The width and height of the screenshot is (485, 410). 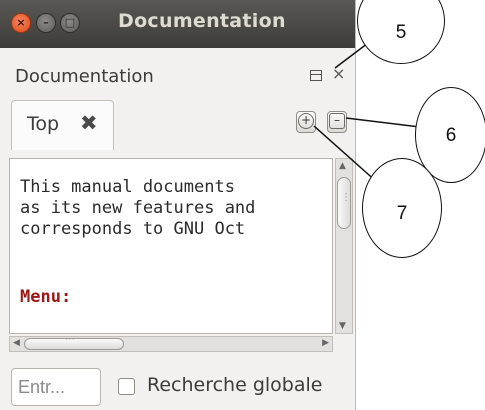 What do you see at coordinates (316, 75) in the screenshot?
I see `dock-float-button` at bounding box center [316, 75].